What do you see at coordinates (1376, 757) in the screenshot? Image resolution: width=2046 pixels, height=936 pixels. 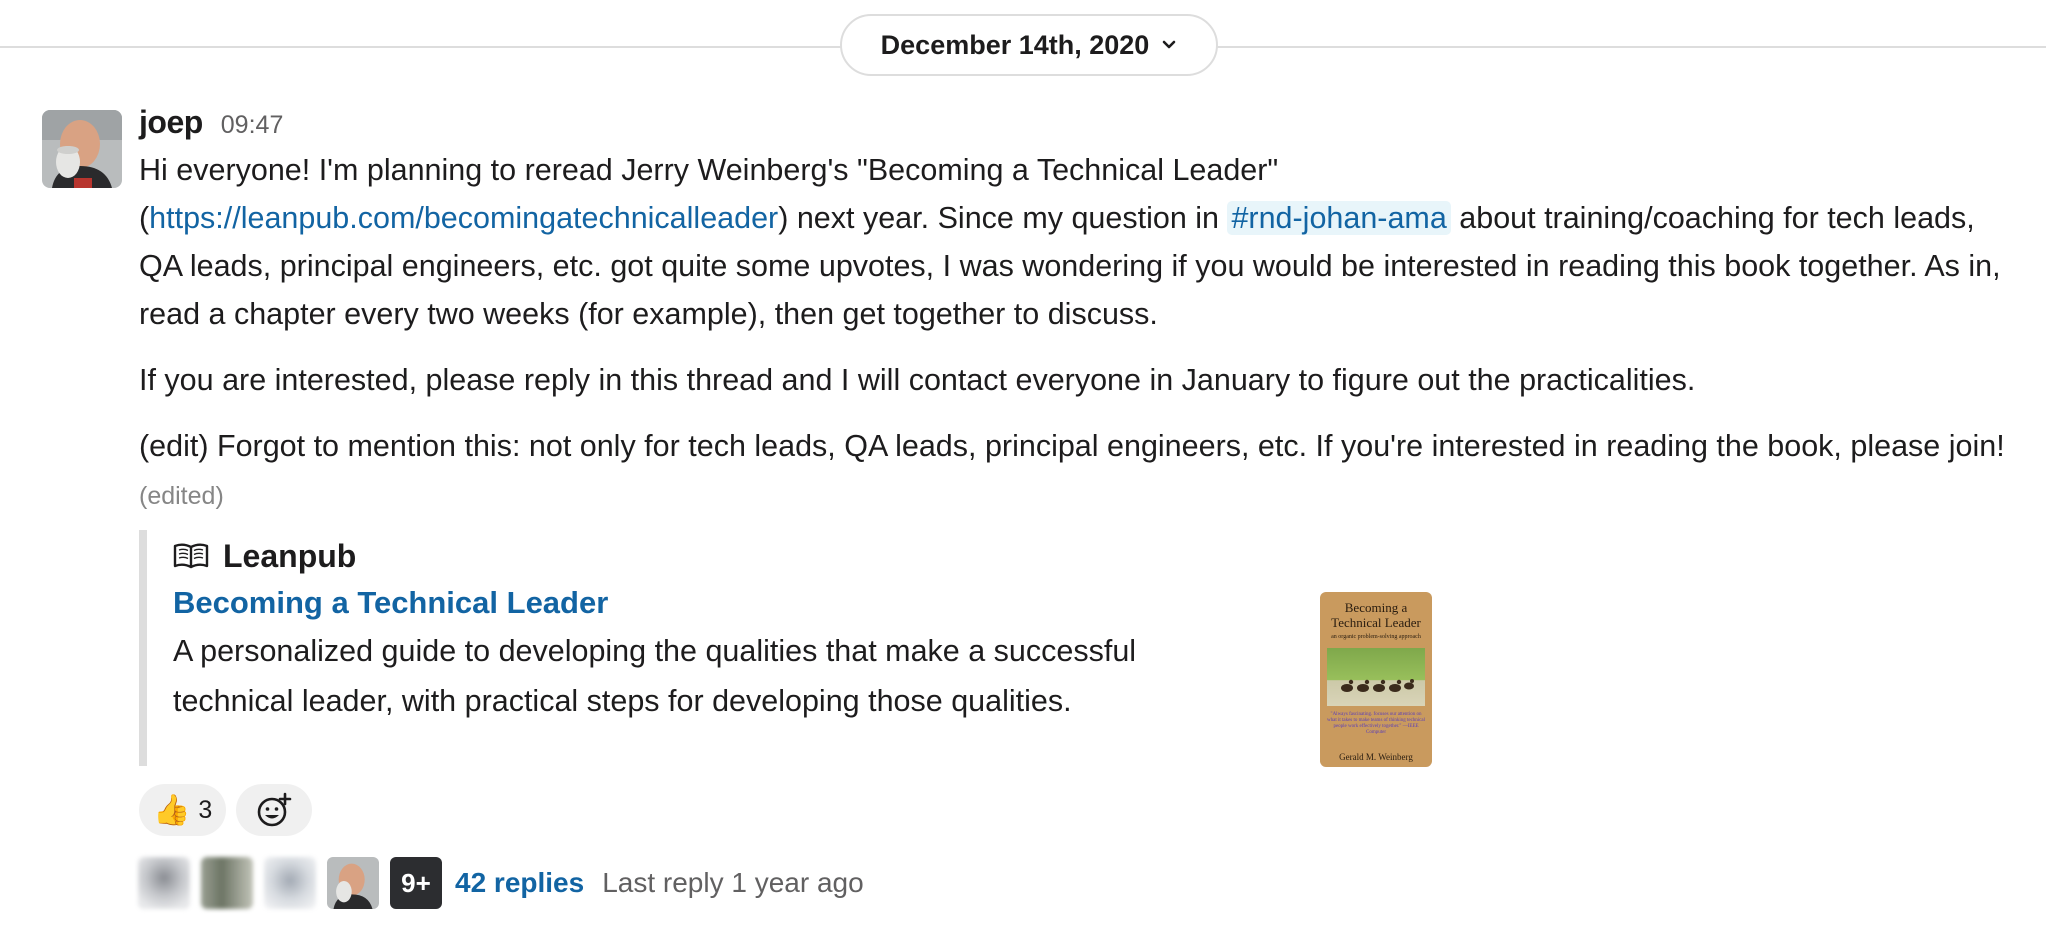 I see `book-cover-author: Gerald M. Weinberg` at bounding box center [1376, 757].